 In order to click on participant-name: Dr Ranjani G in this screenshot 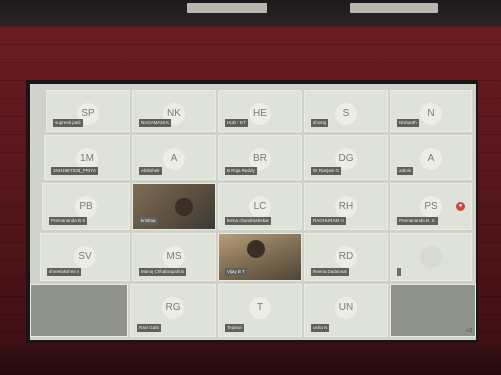, I will do `click(326, 171)`.